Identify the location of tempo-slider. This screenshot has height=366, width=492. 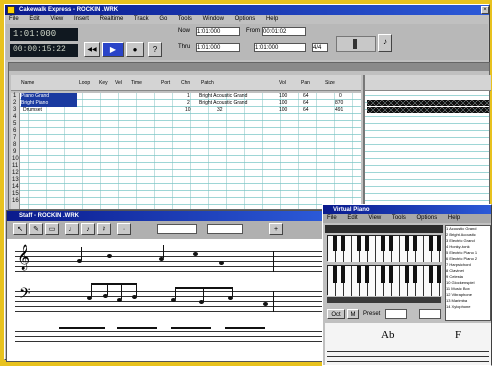
(356, 44).